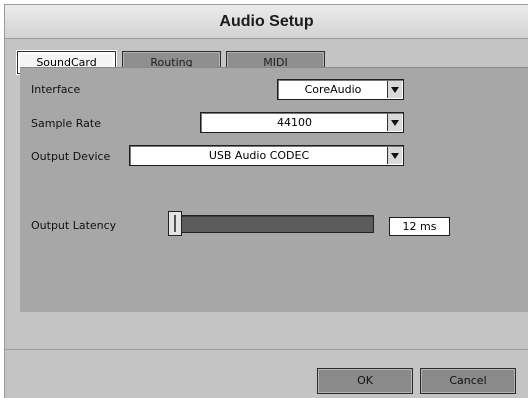  I want to click on output-latency-slider-handle, so click(175, 223).